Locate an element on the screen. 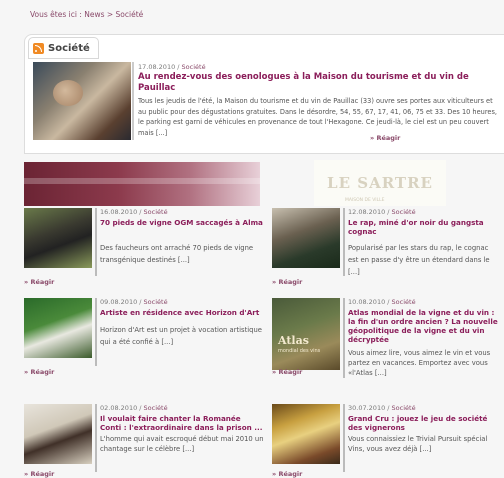 The height and width of the screenshot is (478, 504). featured-article-meta: 17.08.2010 / Société is located at coordinates (172, 67).